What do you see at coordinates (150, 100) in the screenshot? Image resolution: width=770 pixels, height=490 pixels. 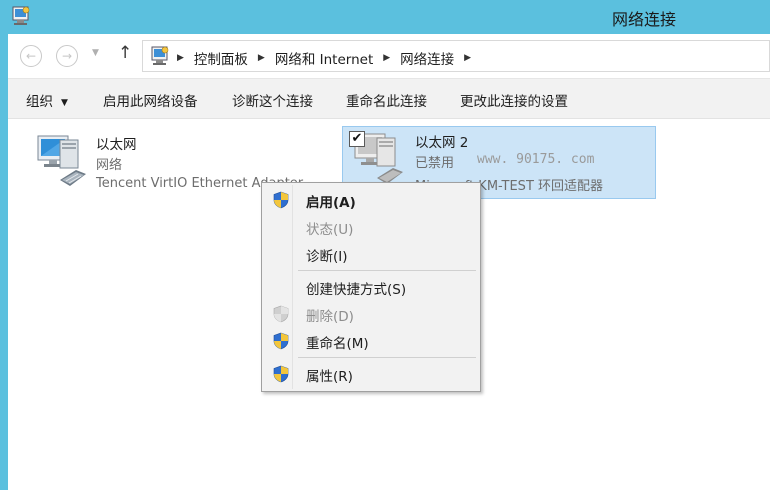 I see `enable-device-button: 启用此网络设备` at bounding box center [150, 100].